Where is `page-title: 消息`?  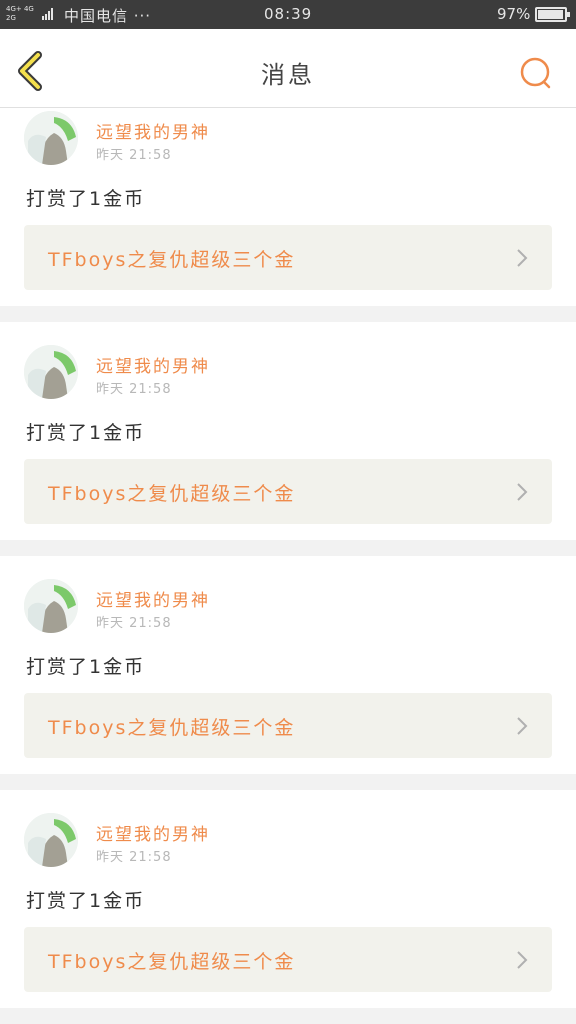
page-title: 消息 is located at coordinates (288, 75).